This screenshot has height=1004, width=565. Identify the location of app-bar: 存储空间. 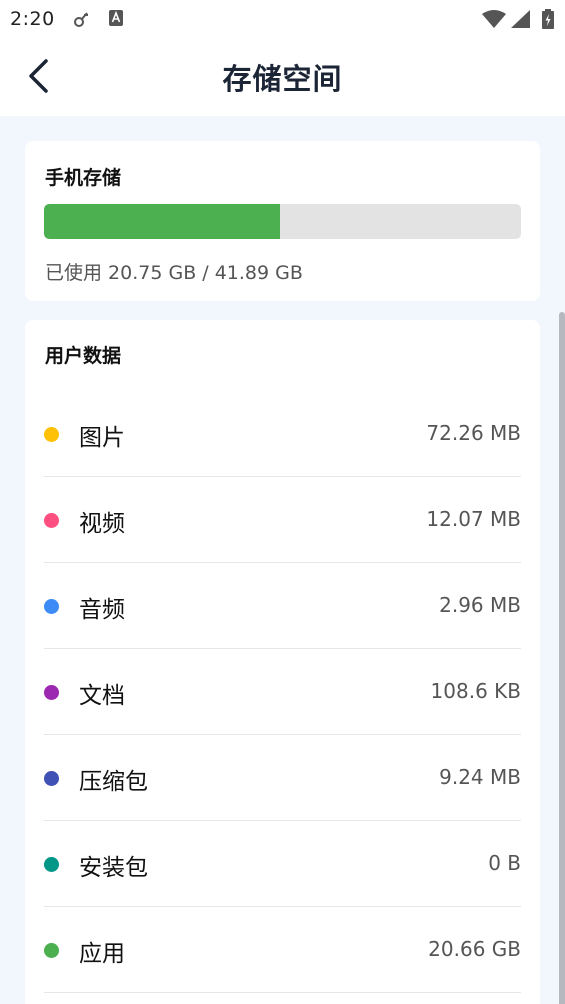
(282, 77).